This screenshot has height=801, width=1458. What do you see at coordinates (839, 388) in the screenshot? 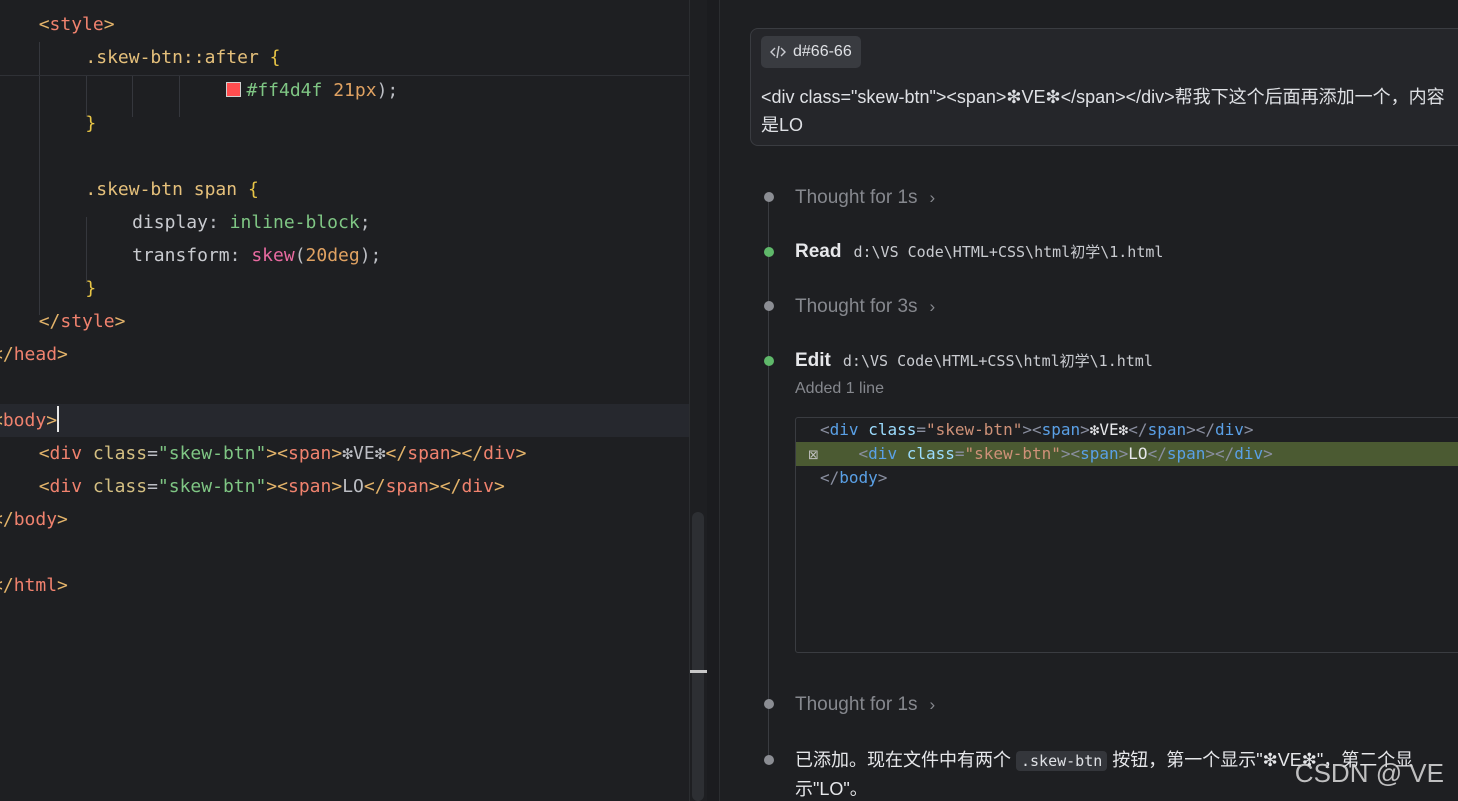
I see `edit-summary: Added 1 line` at bounding box center [839, 388].